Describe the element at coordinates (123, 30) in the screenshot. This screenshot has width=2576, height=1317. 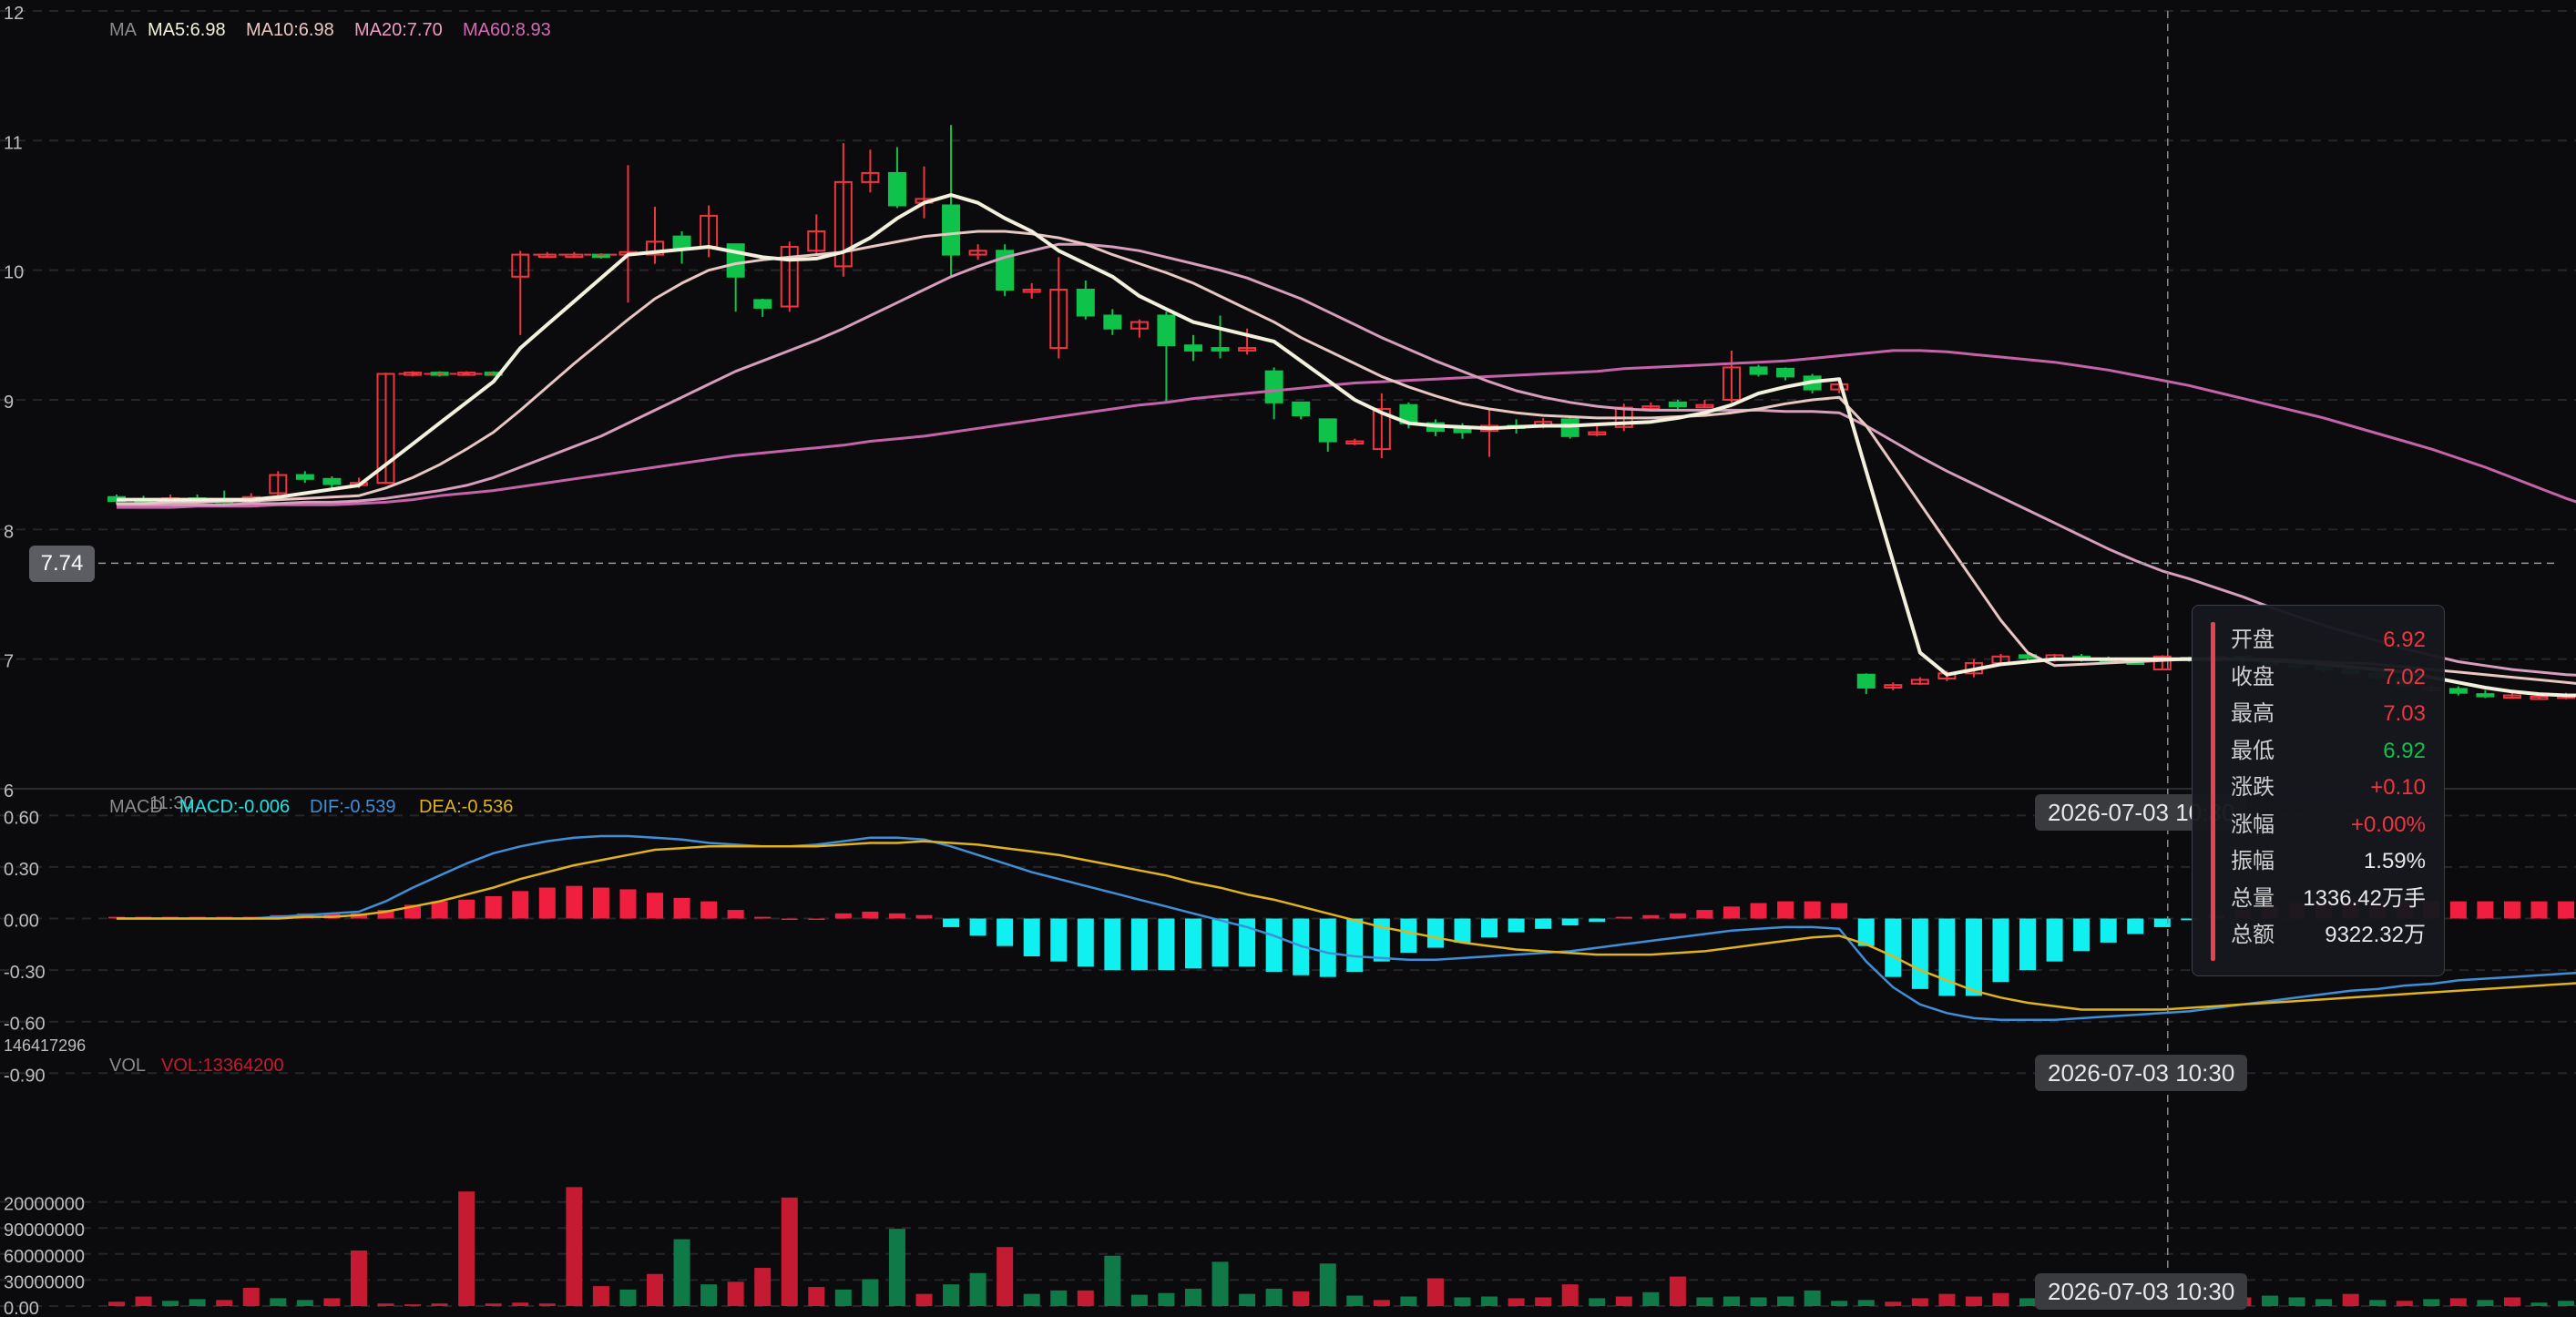
I see `ma-legend-item: MA` at that location.